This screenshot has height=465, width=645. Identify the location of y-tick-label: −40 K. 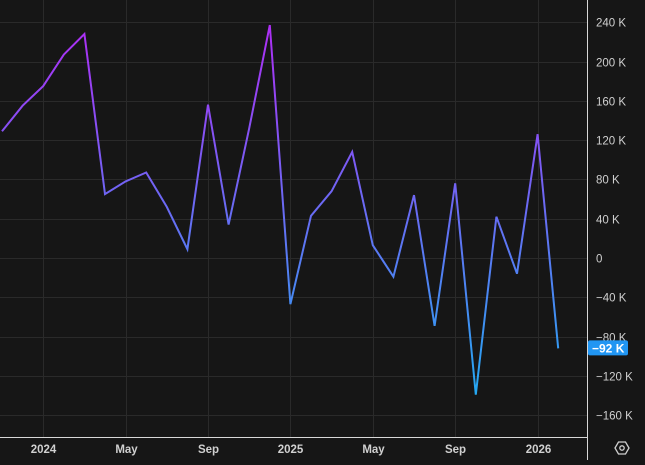
(611, 299).